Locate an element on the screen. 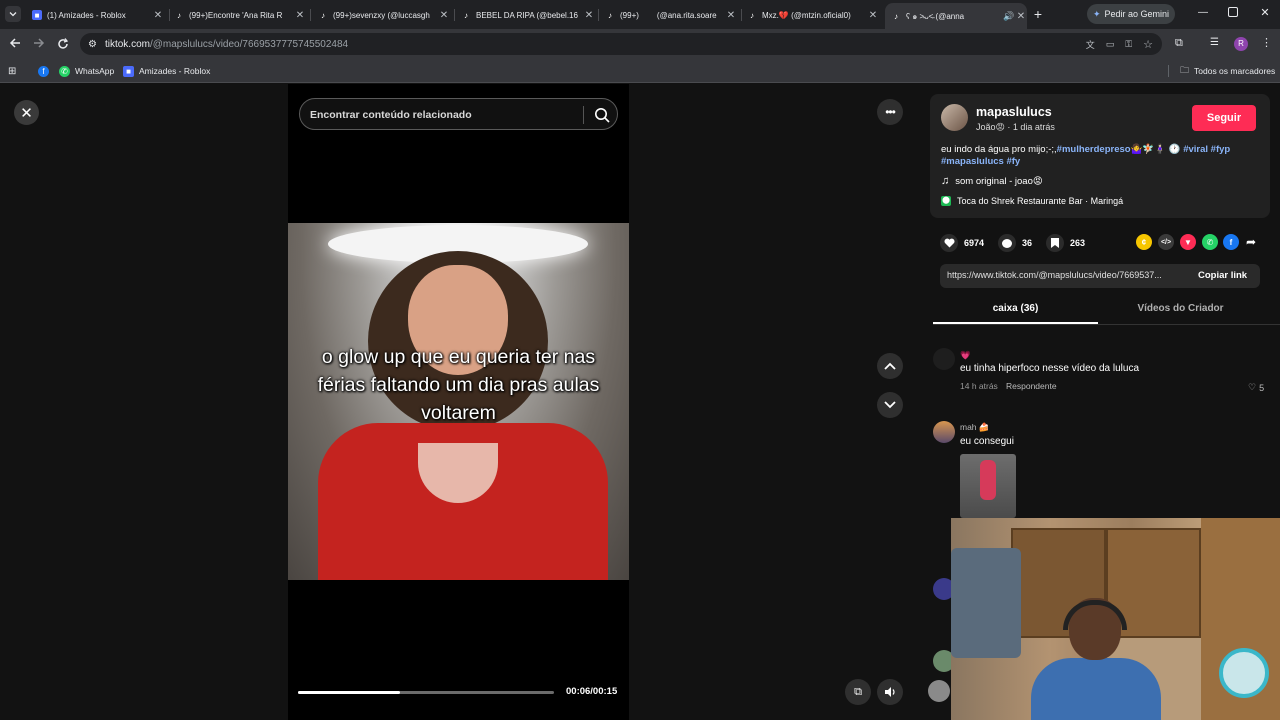 This screenshot has width=1280, height=720. music-note-icon: ♫ is located at coordinates (945, 181).